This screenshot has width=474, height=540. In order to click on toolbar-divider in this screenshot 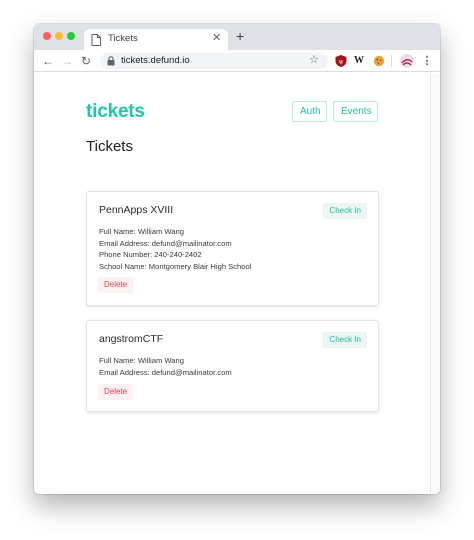, I will do `click(391, 61)`.